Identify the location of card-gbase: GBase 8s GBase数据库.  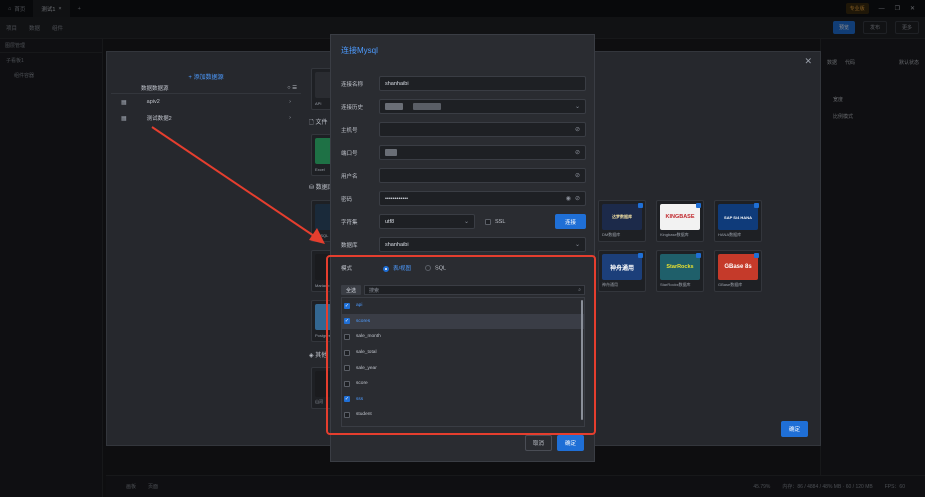
(738, 271).